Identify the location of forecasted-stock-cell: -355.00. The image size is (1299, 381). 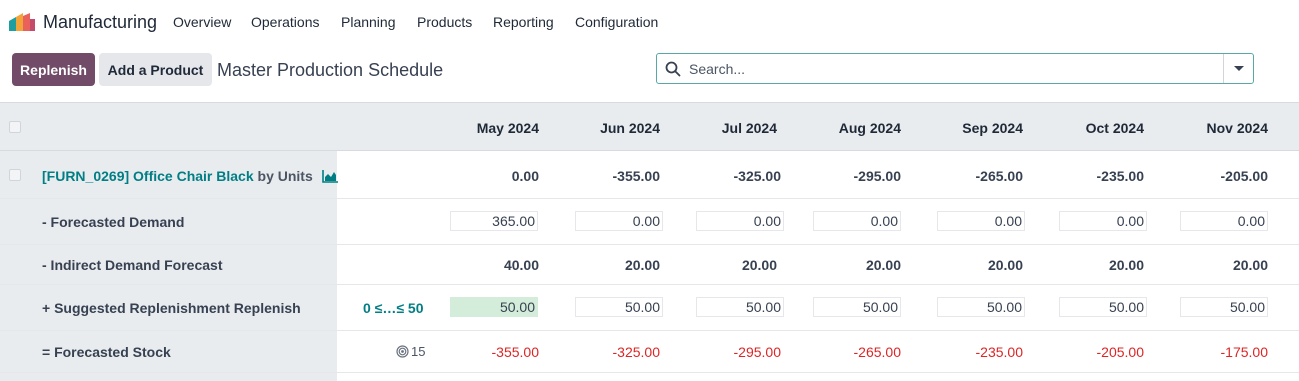
(515, 352).